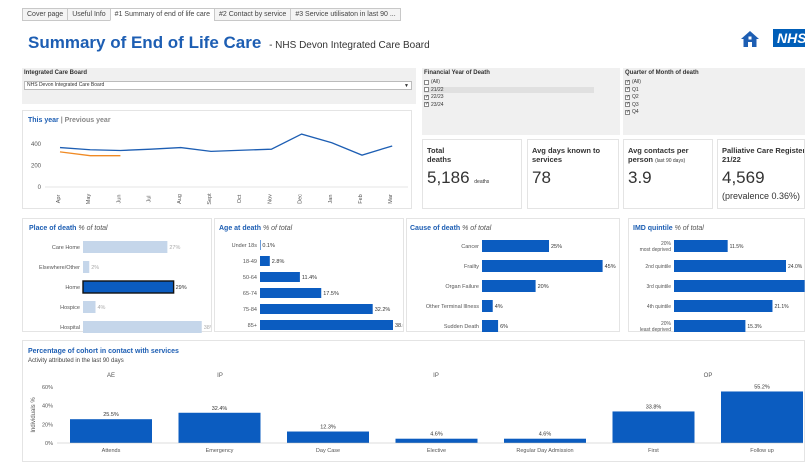 The height and width of the screenshot is (463, 805). Describe the element at coordinates (458, 178) in the screenshot. I see `kpi-total-value: 5,186 deaths` at that location.